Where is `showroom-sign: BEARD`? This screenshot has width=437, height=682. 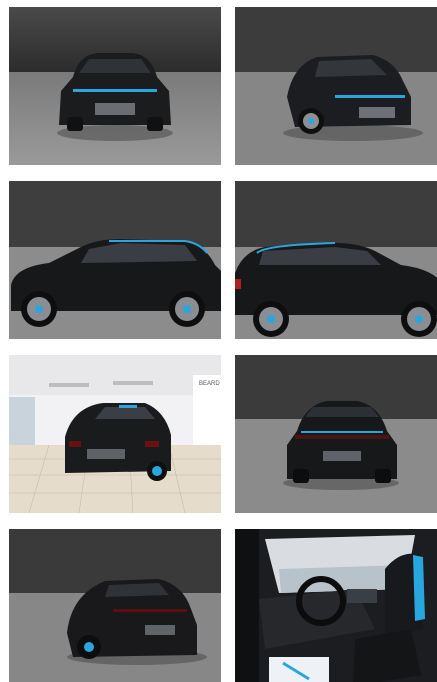
showroom-sign: BEARD is located at coordinates (209, 384).